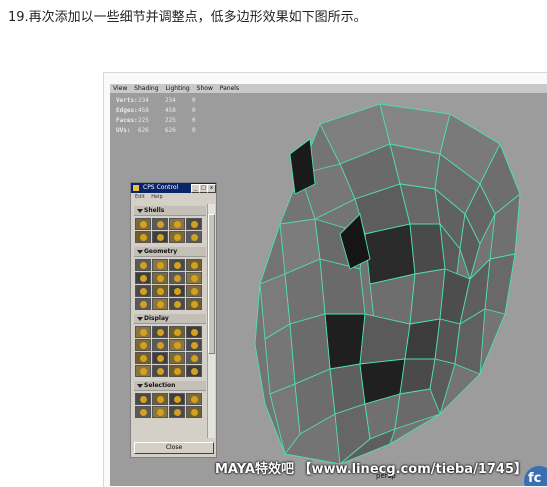  Describe the element at coordinates (140, 197) in the screenshot. I see `menu-edit: Edit` at that location.